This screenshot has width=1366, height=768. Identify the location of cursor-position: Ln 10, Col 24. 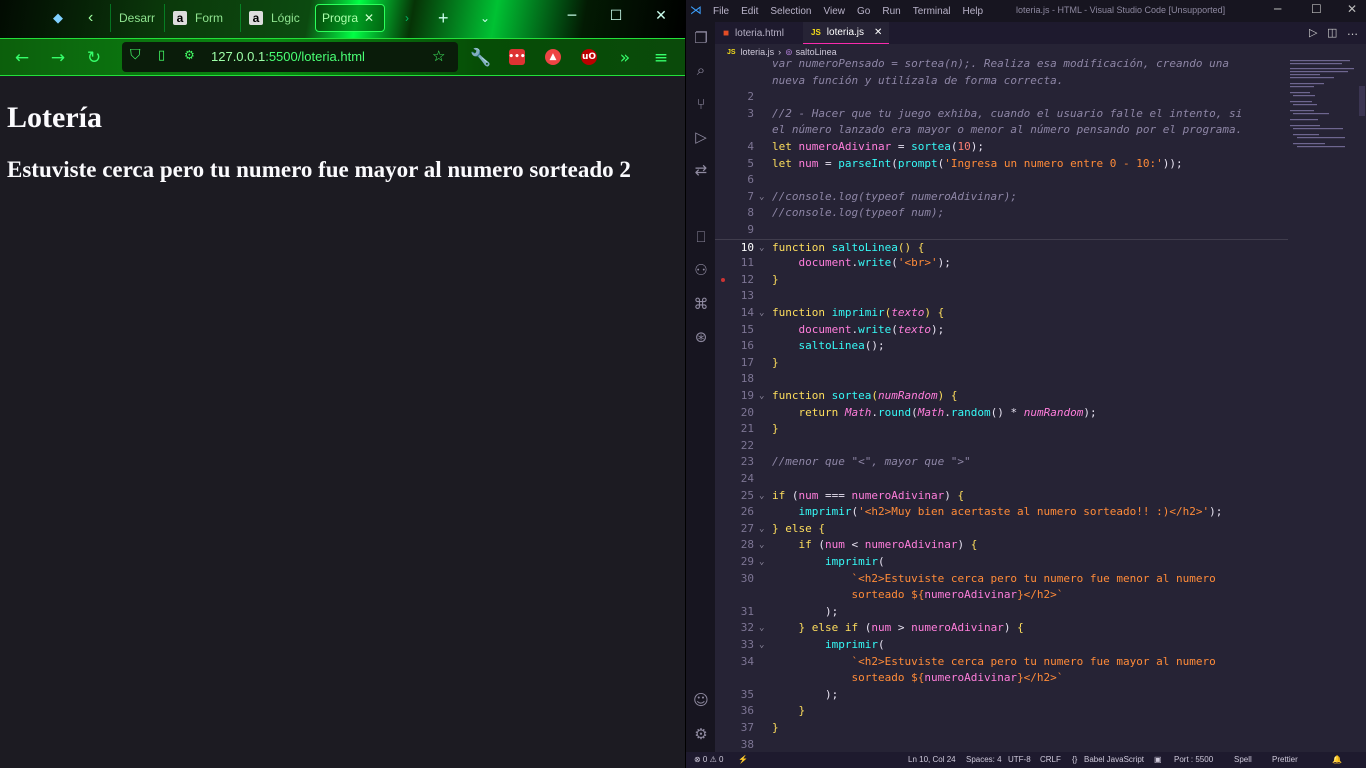
(932, 759).